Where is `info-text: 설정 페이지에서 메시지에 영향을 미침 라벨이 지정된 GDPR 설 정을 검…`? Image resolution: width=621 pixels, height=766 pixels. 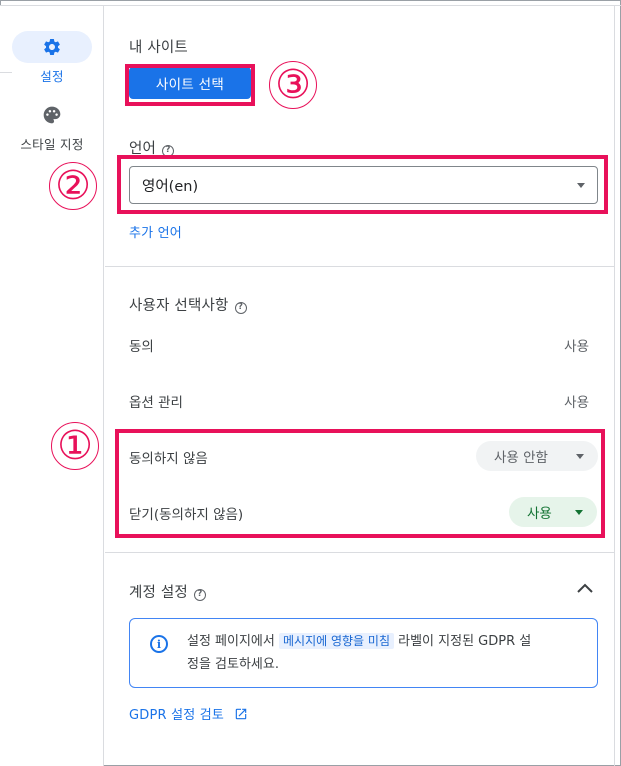 info-text: 설정 페이지에서 메시지에 영향을 미침 라벨이 지정된 GDPR 설 정을 검… is located at coordinates (387, 653).